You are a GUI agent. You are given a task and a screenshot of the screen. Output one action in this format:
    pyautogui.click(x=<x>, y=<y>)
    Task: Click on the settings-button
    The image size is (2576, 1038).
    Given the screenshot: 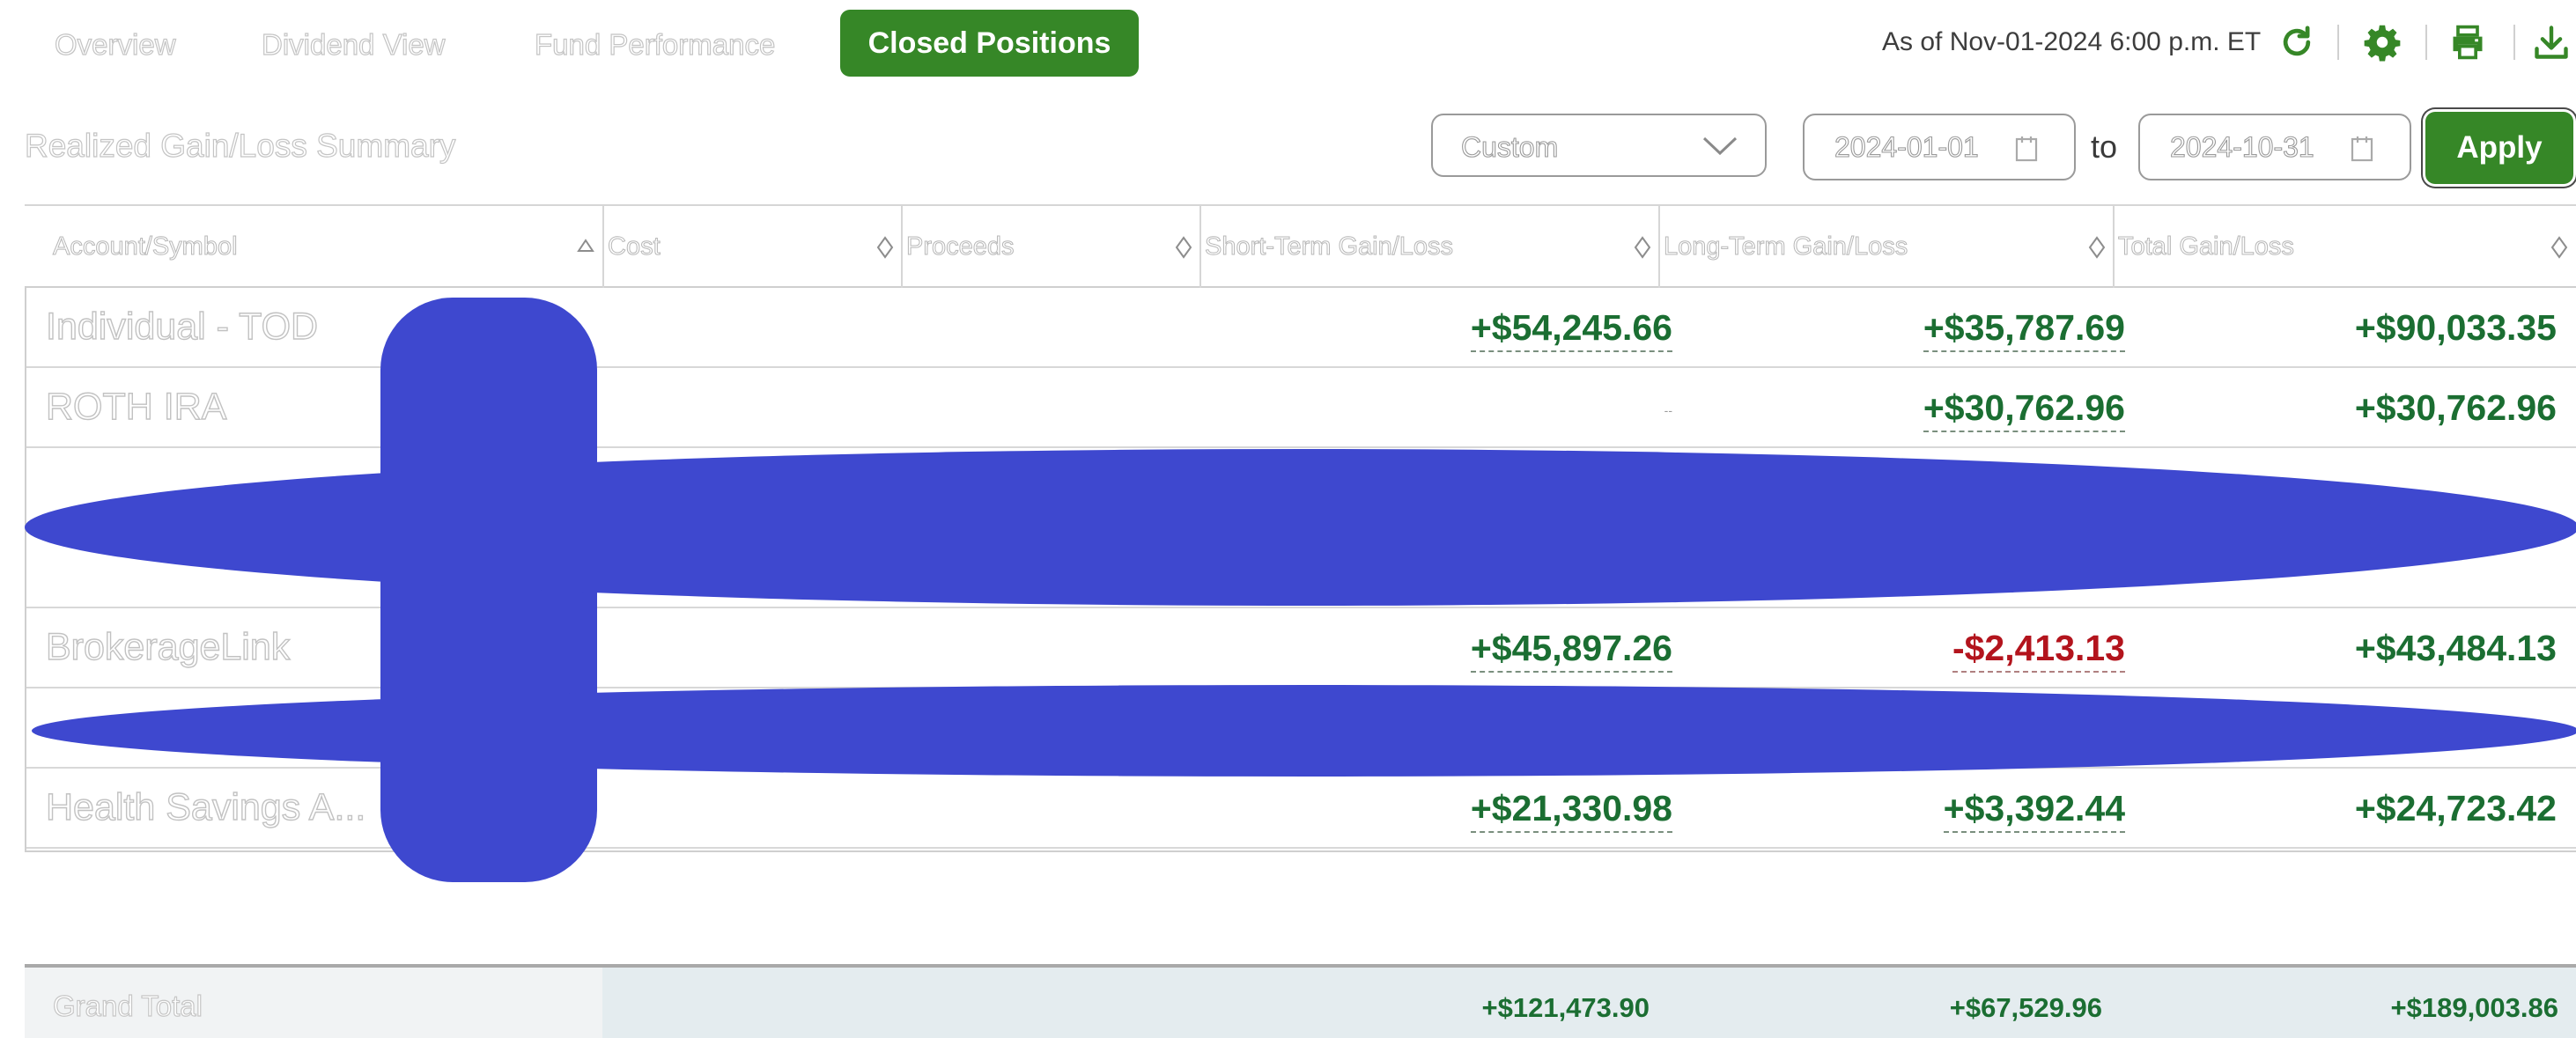 What is the action you would take?
    pyautogui.click(x=2382, y=42)
    